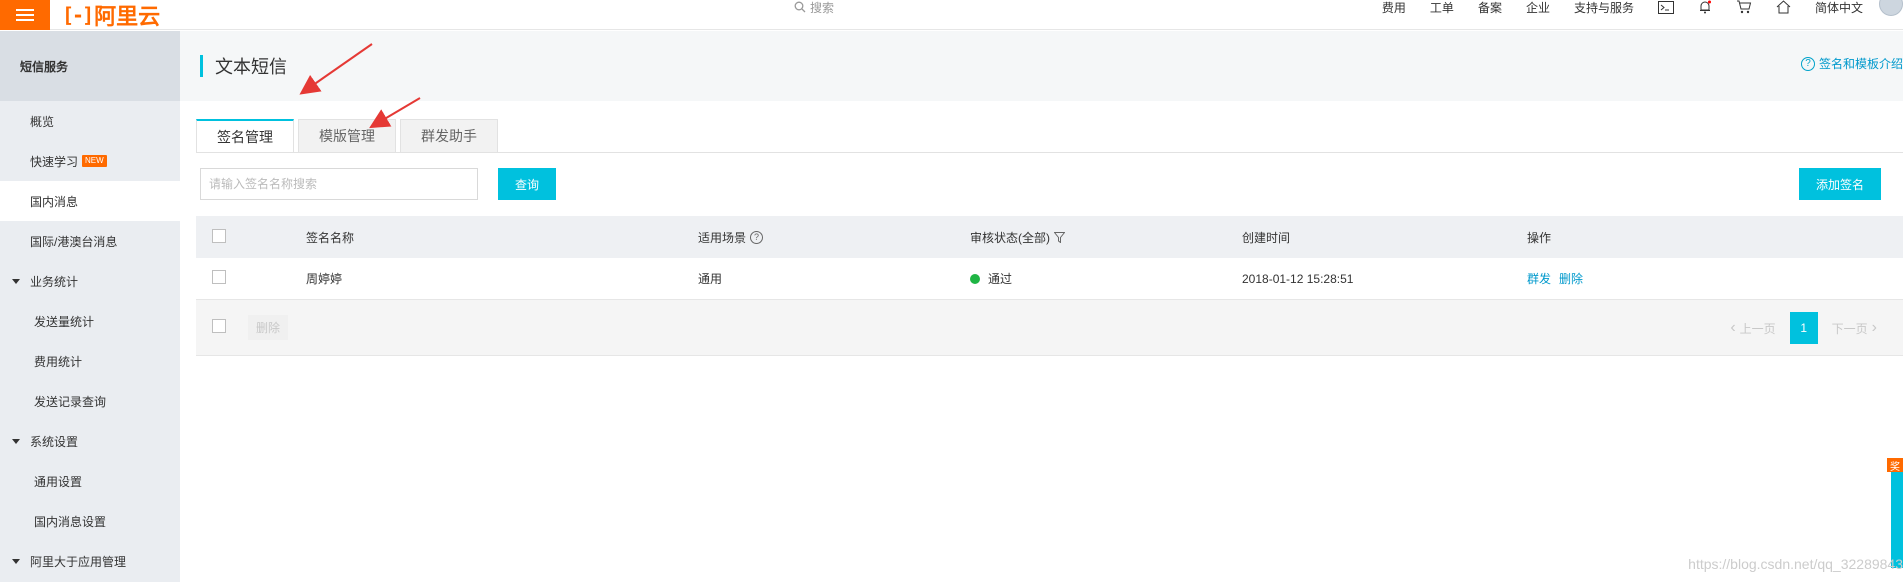  What do you see at coordinates (54, 201) in the screenshot?
I see `sidebar-item-label: 国内消息` at bounding box center [54, 201].